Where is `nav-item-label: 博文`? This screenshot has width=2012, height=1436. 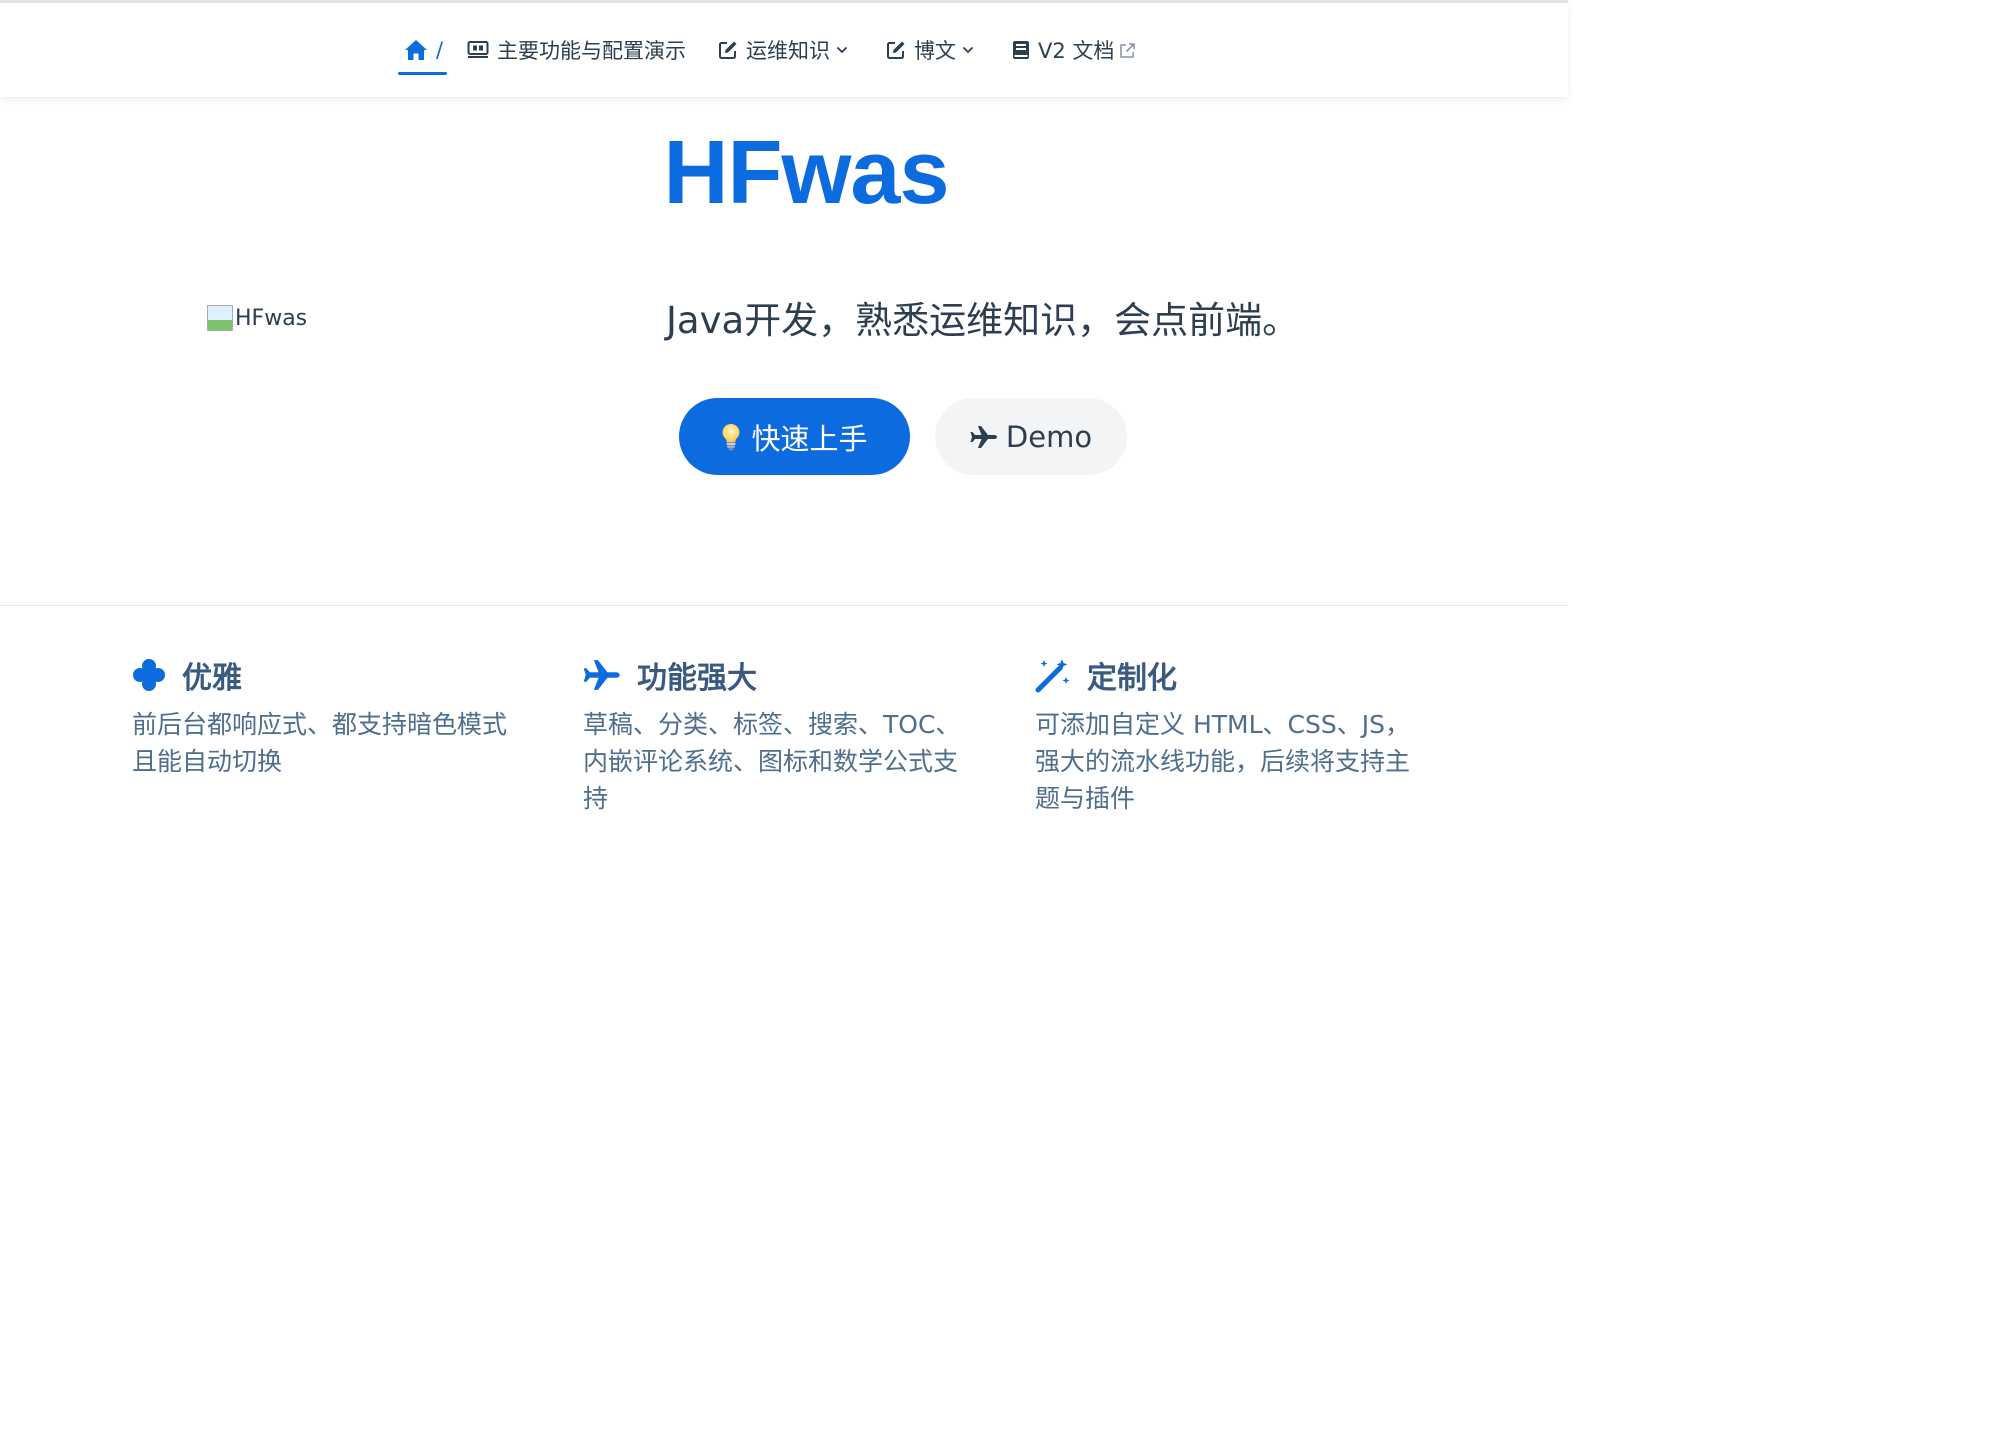 nav-item-label: 博文 is located at coordinates (935, 51).